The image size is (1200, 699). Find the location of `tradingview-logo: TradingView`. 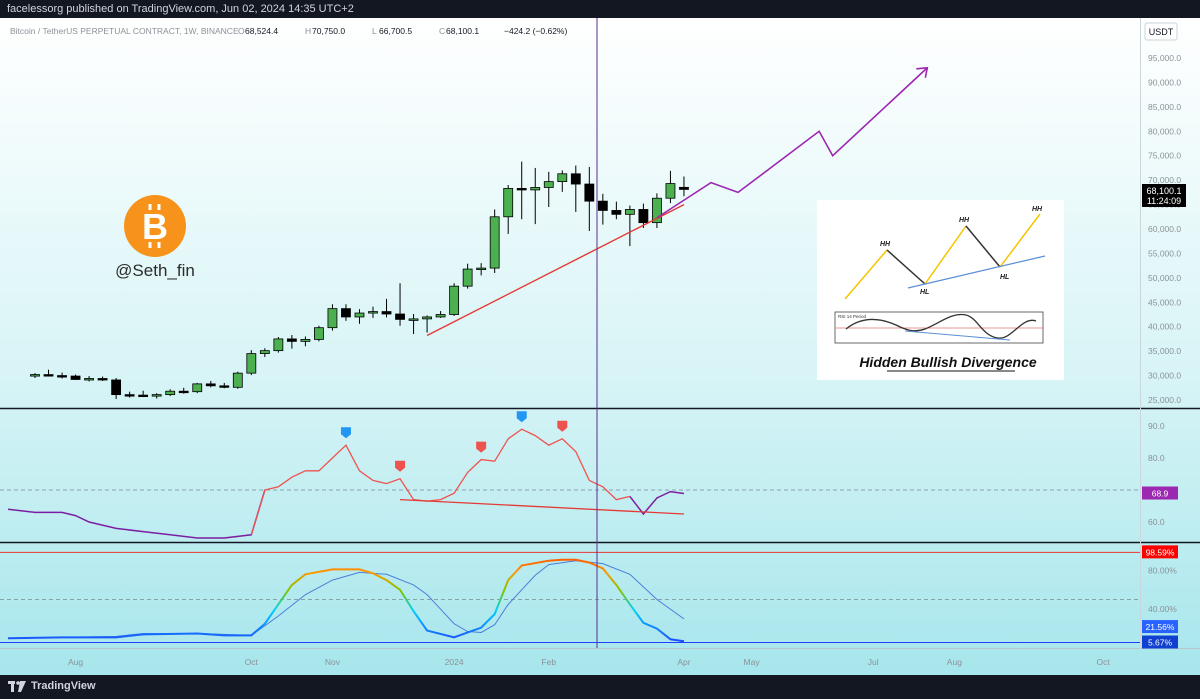

tradingview-logo: TradingView is located at coordinates (52, 686).